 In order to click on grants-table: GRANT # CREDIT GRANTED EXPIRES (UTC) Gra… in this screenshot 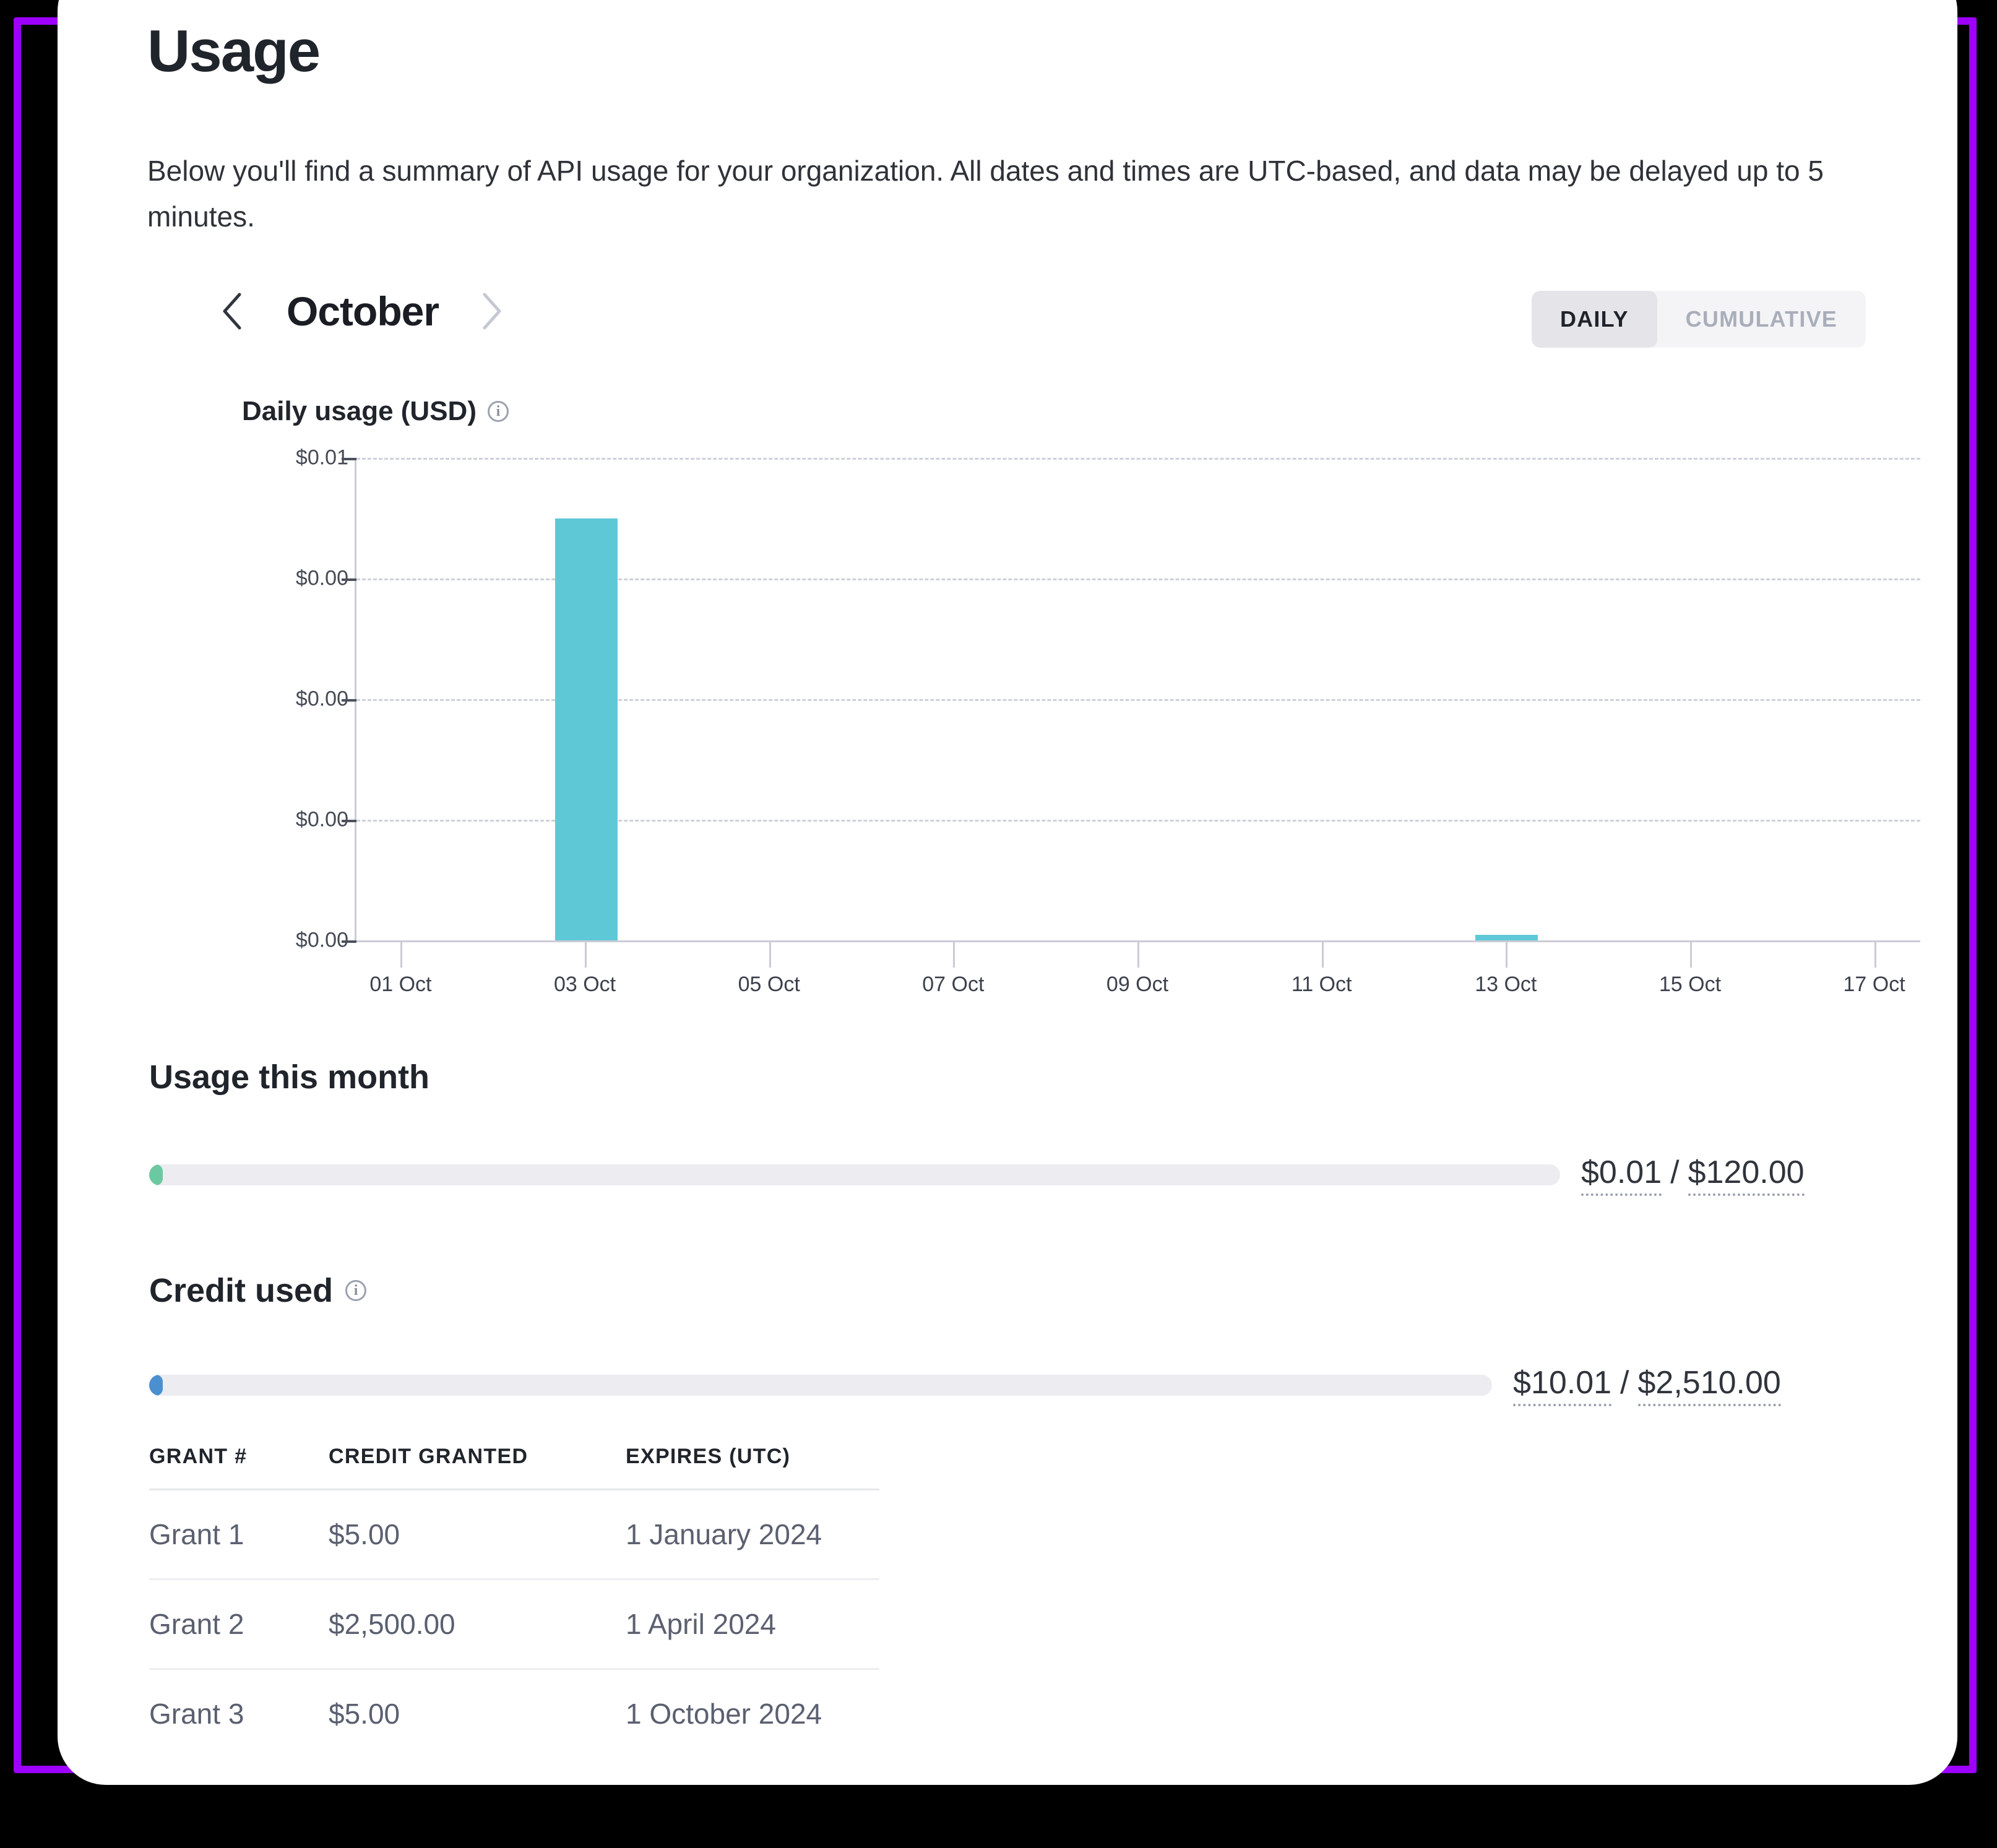, I will do `click(514, 1601)`.